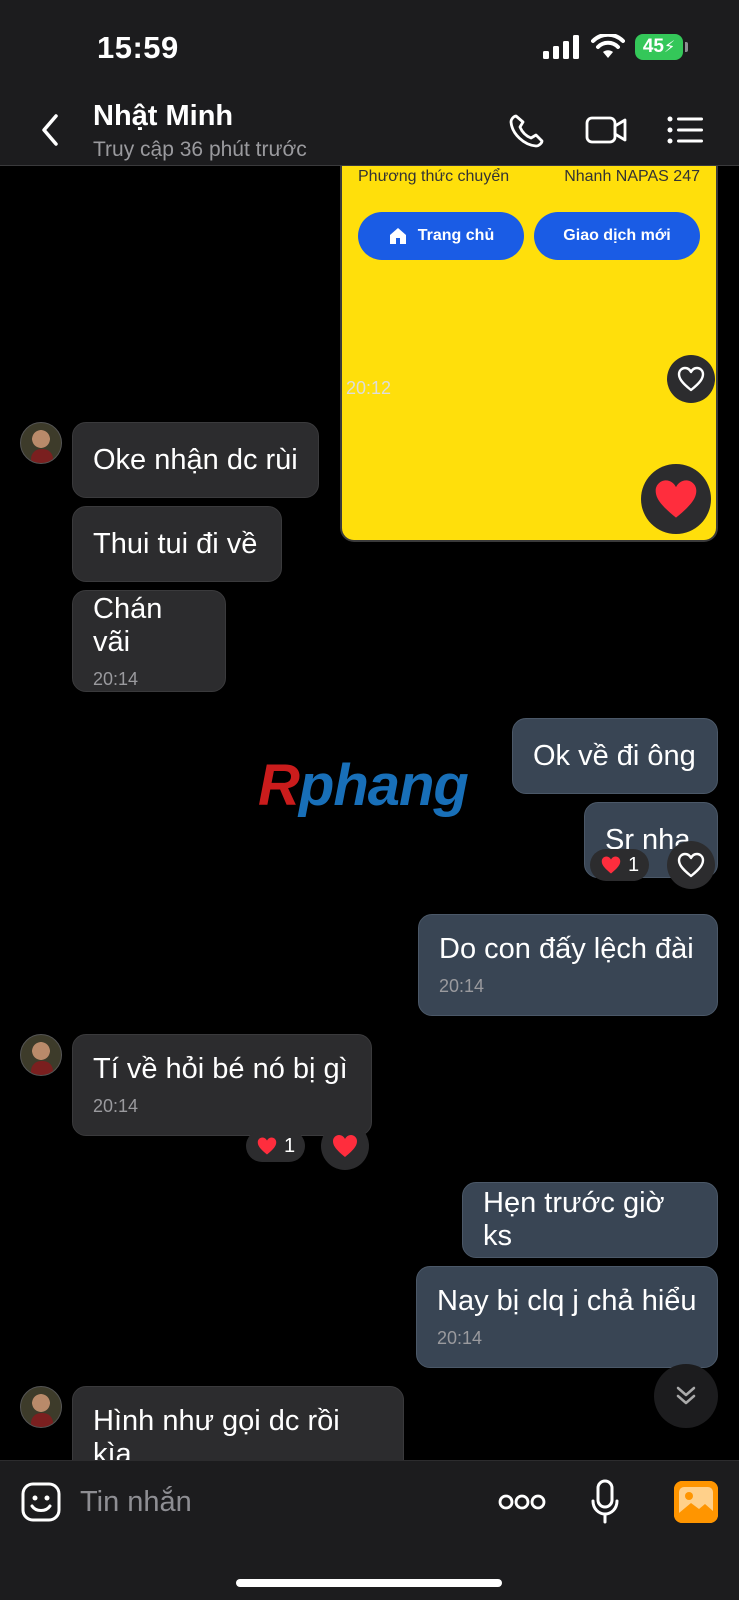  What do you see at coordinates (522, 1502) in the screenshot?
I see `more-options-icon` at bounding box center [522, 1502].